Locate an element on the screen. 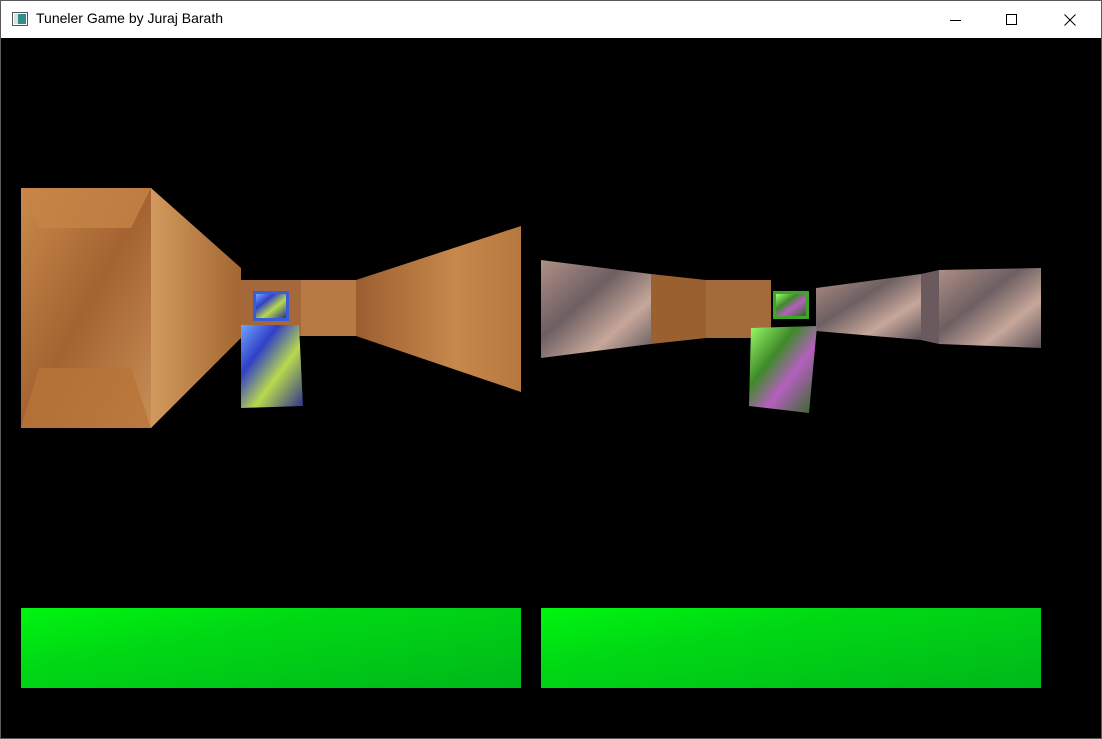 The image size is (1102, 739). player-2-energy-fill is located at coordinates (791, 648).